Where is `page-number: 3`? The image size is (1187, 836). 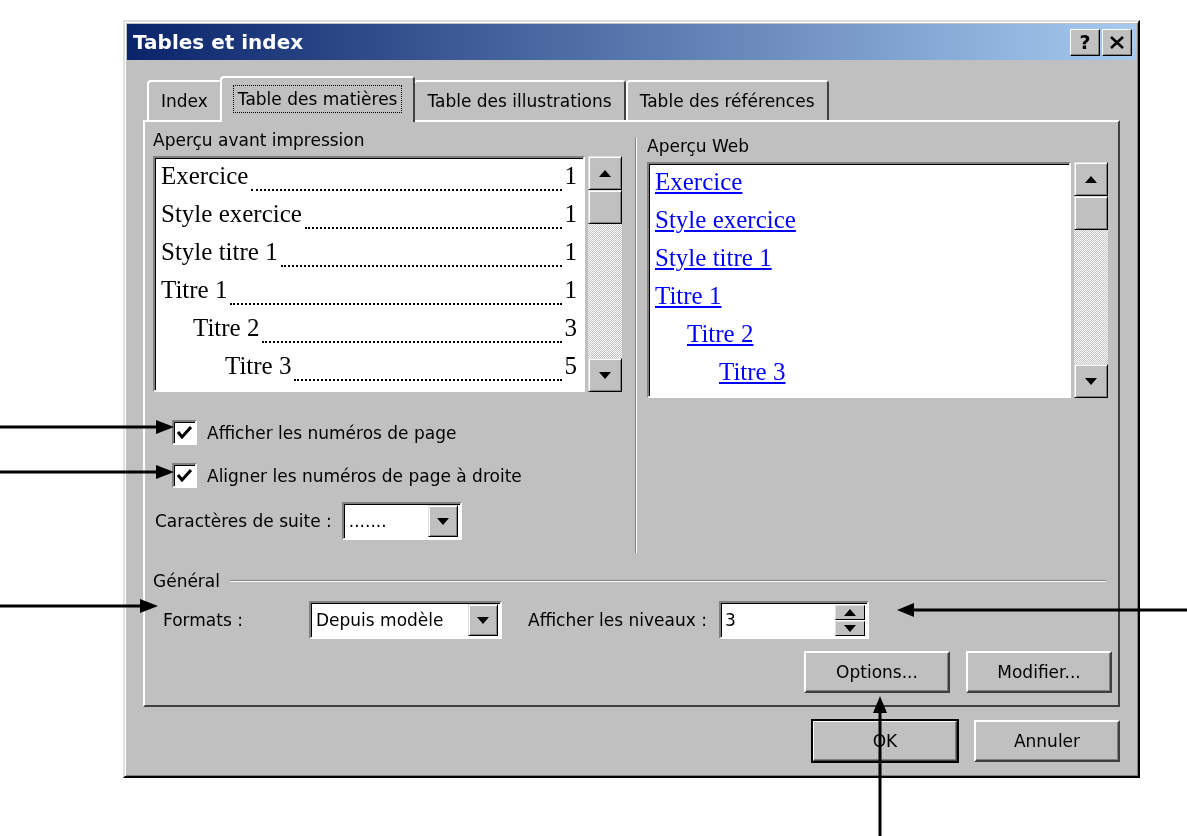
page-number: 3 is located at coordinates (570, 328).